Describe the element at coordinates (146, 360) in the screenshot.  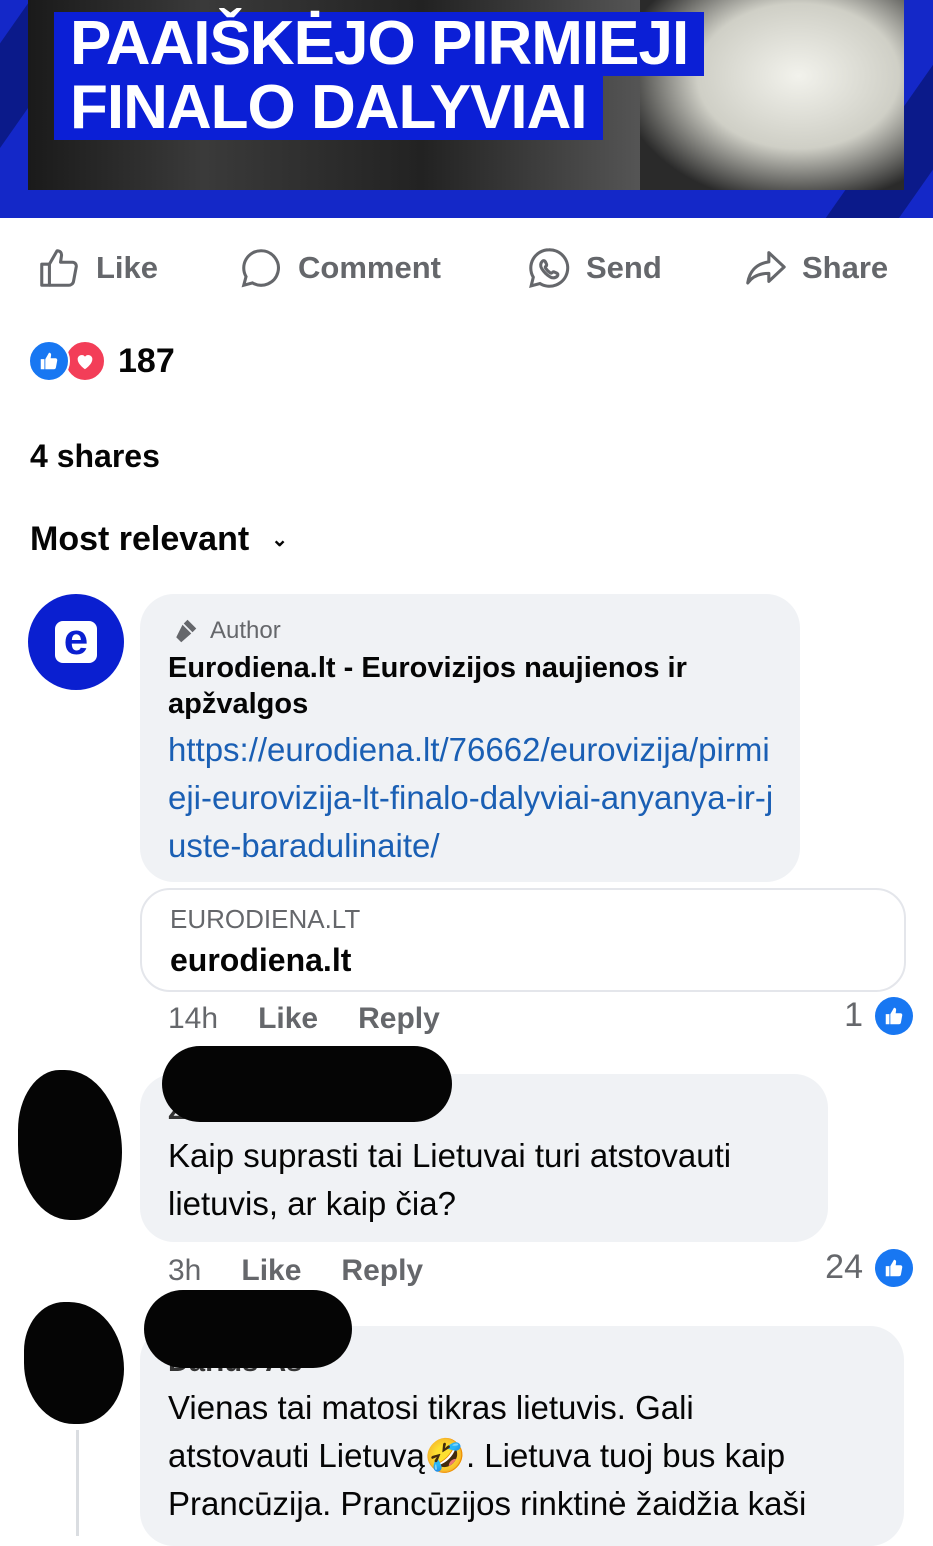
I see `reaction-count: 187` at that location.